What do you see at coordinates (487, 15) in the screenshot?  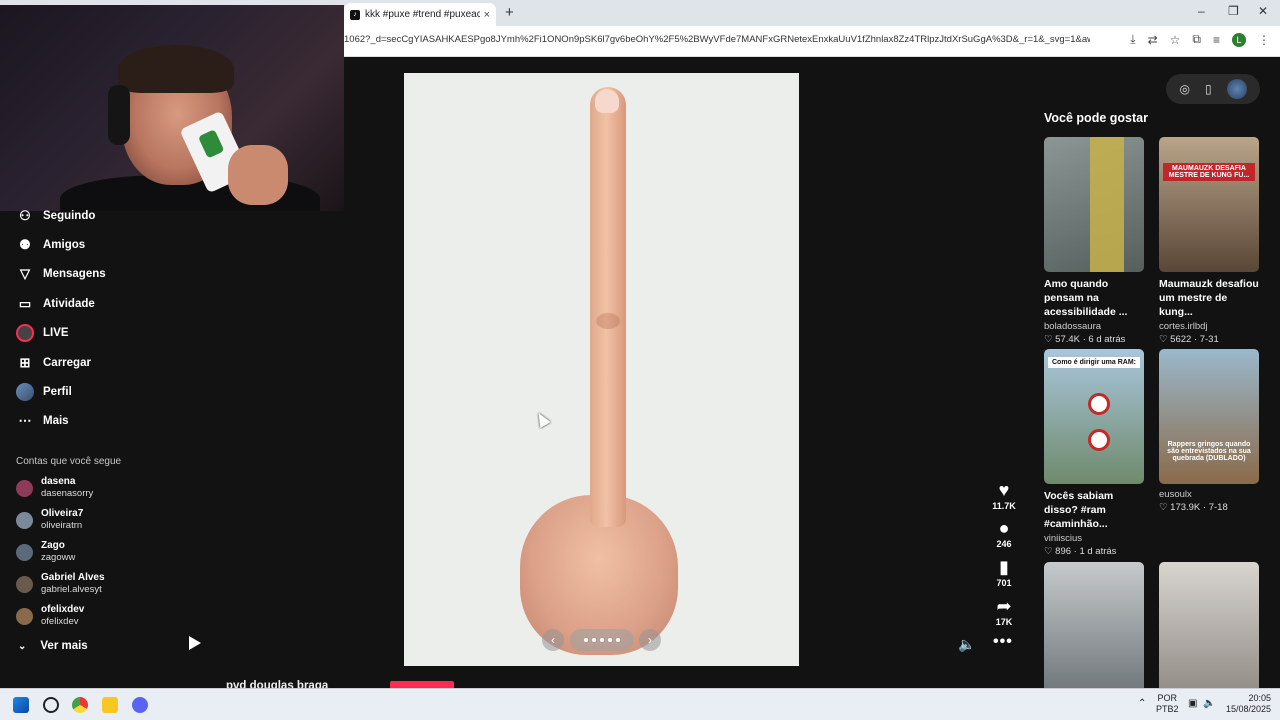 I see `tab-close-icon: ×` at bounding box center [487, 15].